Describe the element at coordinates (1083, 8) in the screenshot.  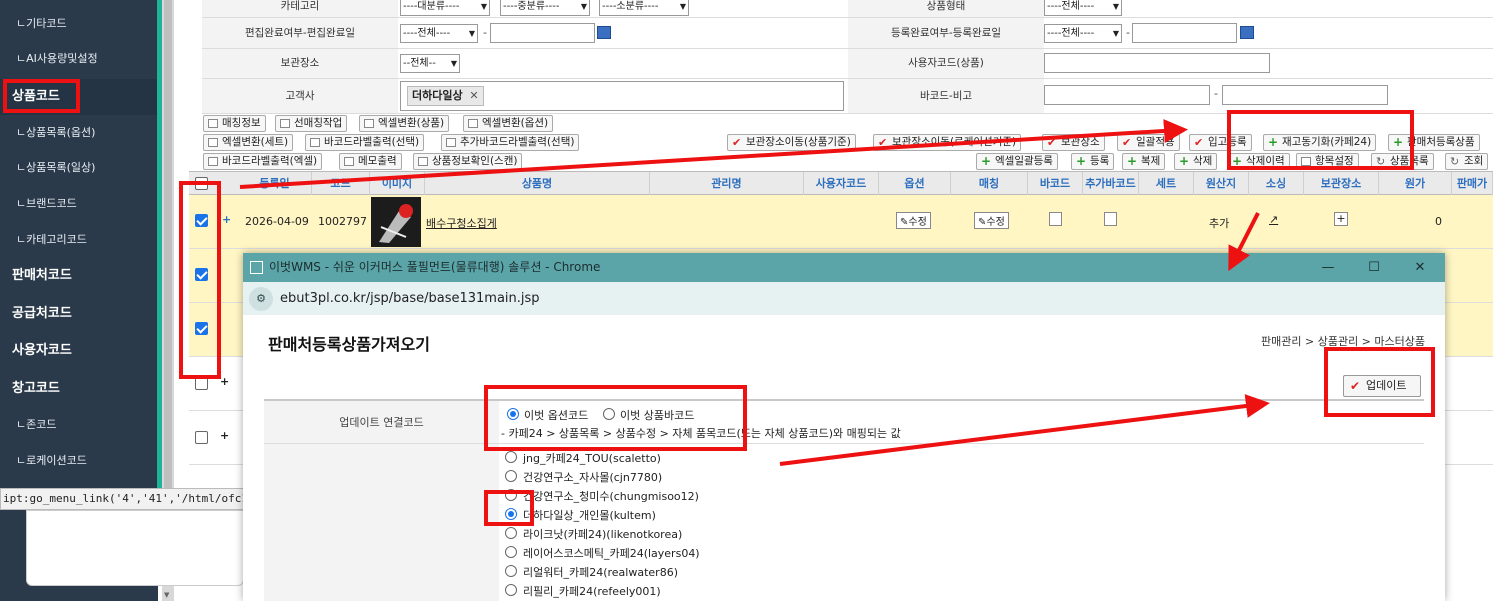
I see `product-type-select: ----전체---- ▼` at that location.